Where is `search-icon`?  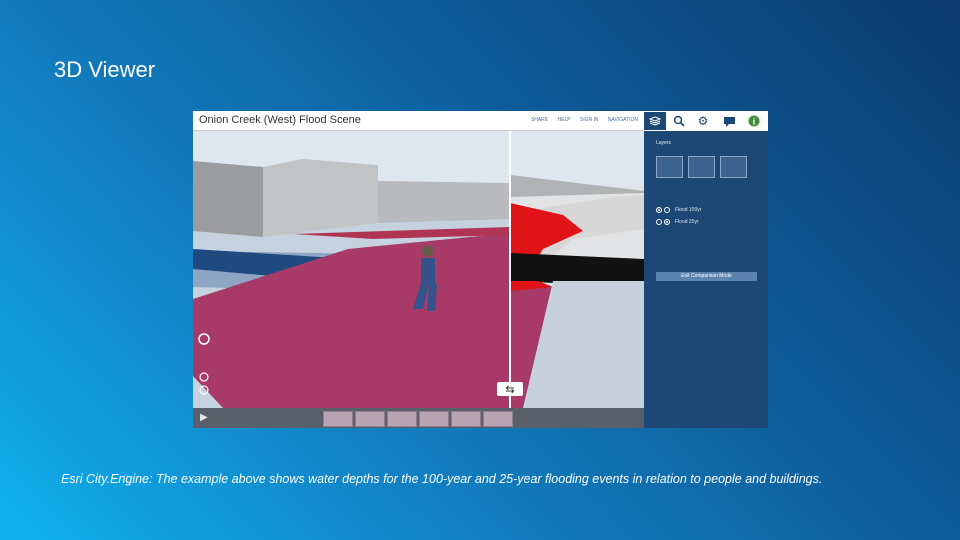
search-icon is located at coordinates (679, 121).